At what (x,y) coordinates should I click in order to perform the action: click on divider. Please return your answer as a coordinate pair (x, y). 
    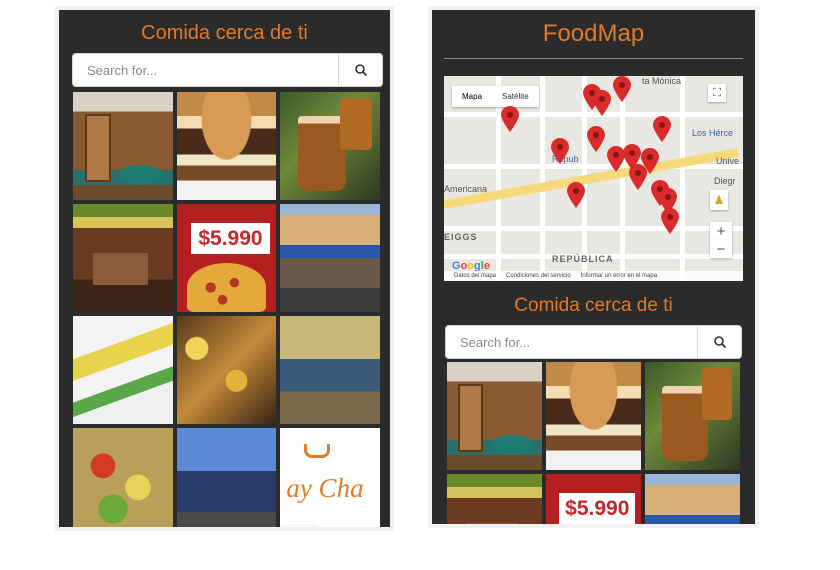
    Looking at the image, I should click on (593, 58).